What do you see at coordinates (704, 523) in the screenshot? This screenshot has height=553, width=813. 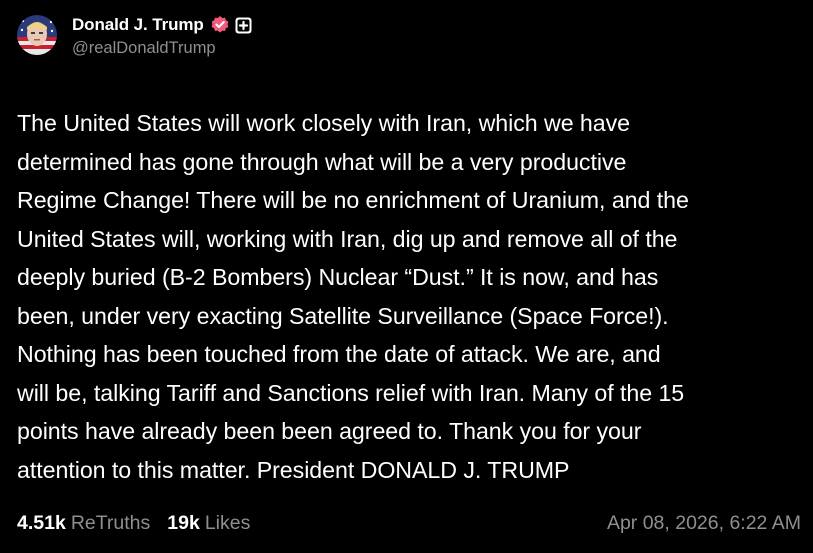 I see `post-timestamp: Apr 08, 2026, 6:22 AM` at bounding box center [704, 523].